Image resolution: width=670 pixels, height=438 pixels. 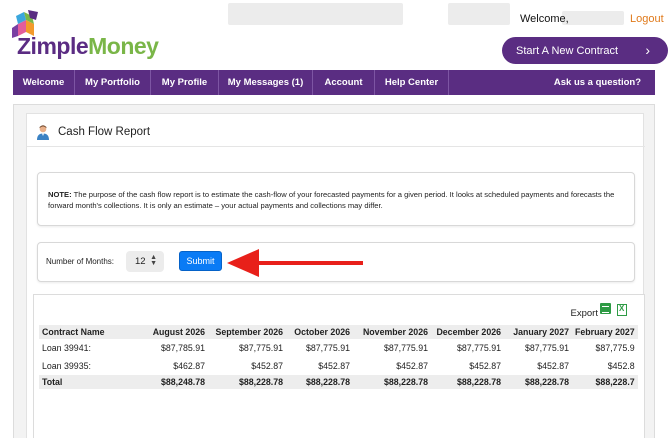 I want to click on nav-help-center: Help Center, so click(x=412, y=82).